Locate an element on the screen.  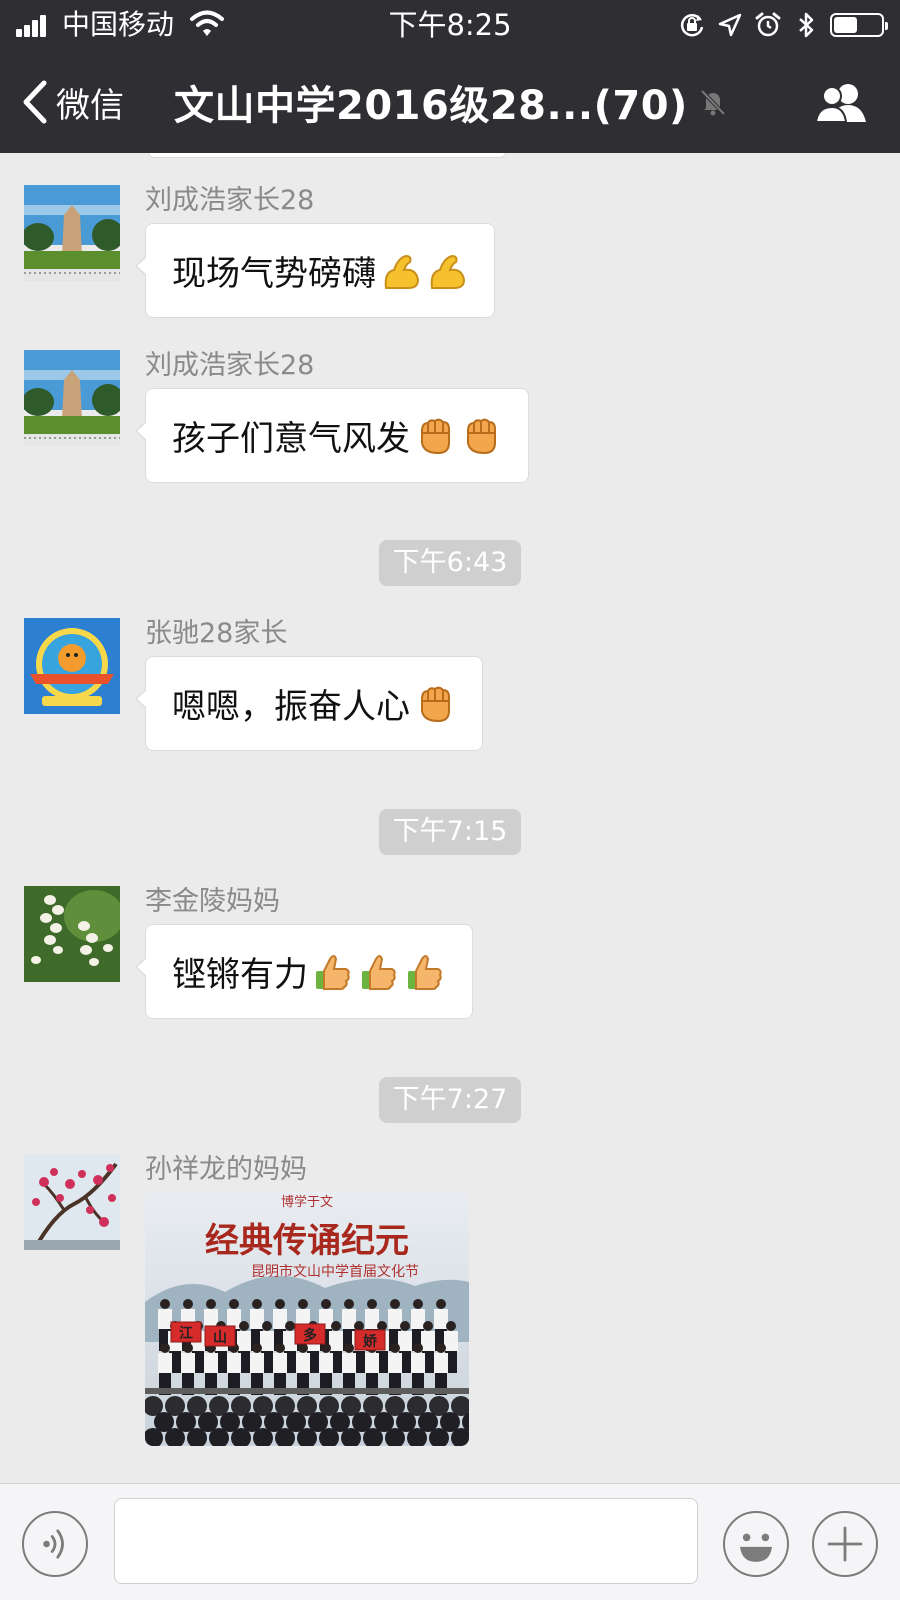
plus-icon is located at coordinates (845, 1544).